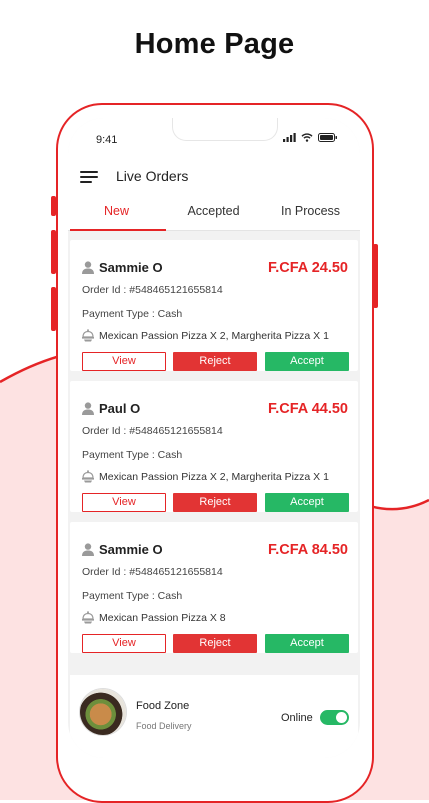 The height and width of the screenshot is (803, 429). What do you see at coordinates (152, 176) in the screenshot?
I see `app-bar-title: Live Orders` at bounding box center [152, 176].